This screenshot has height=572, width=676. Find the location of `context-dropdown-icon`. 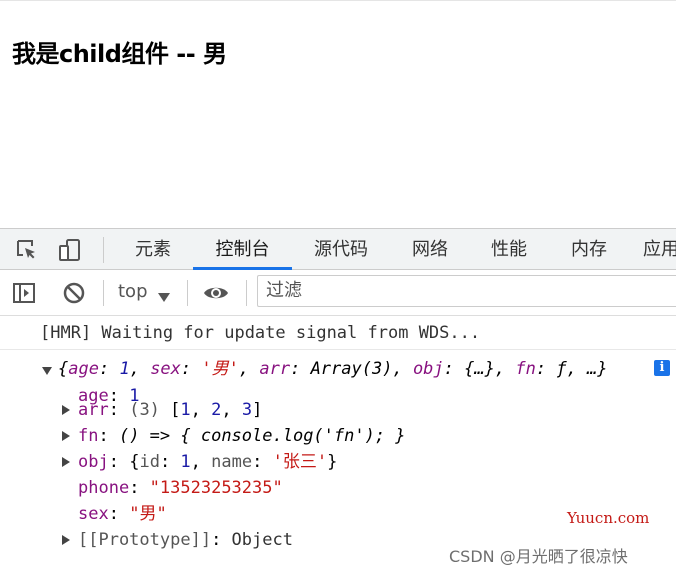

context-dropdown-icon is located at coordinates (164, 297).